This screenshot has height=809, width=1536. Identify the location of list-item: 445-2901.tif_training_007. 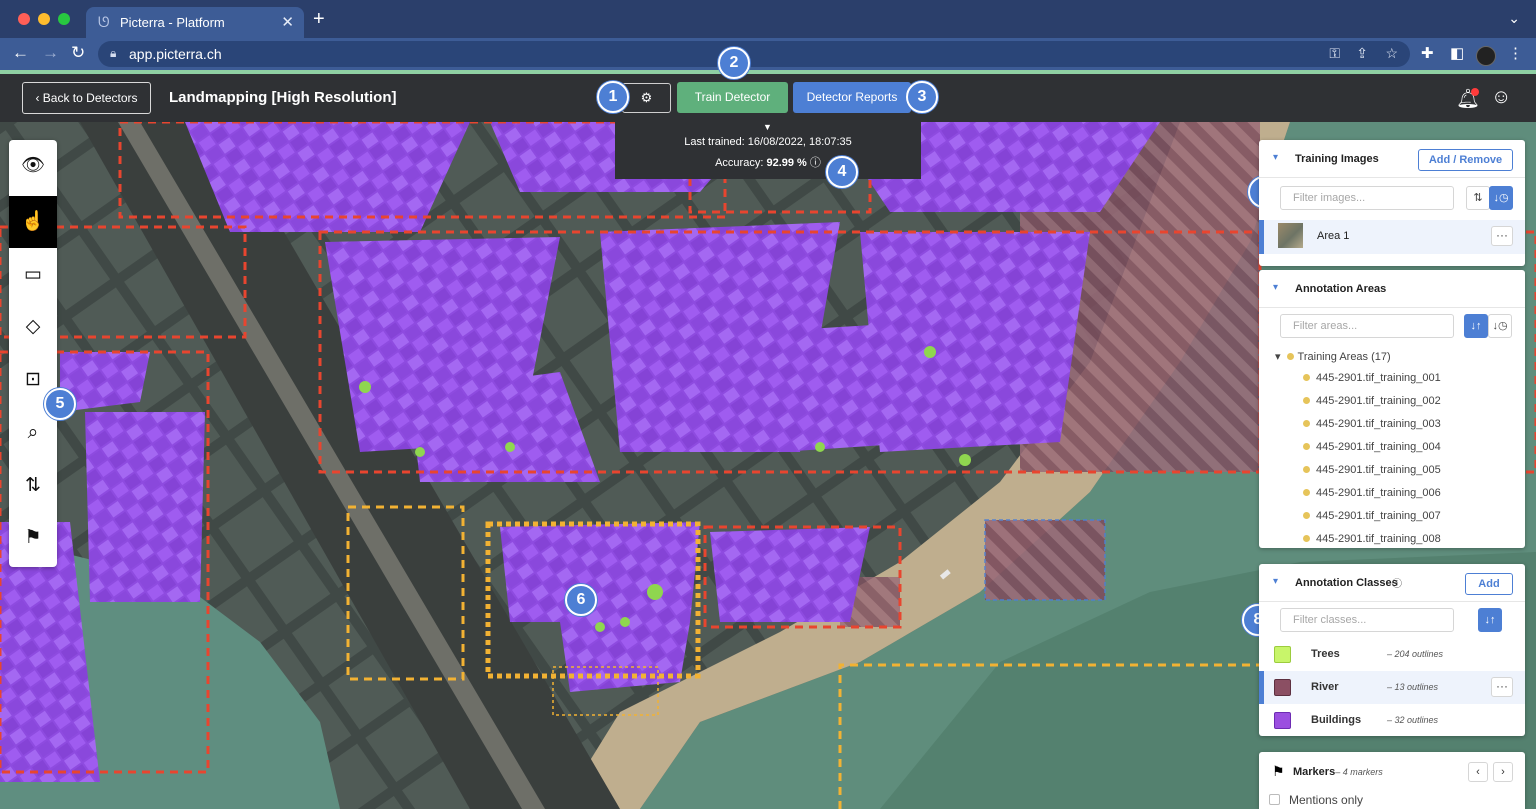
(1408, 521).